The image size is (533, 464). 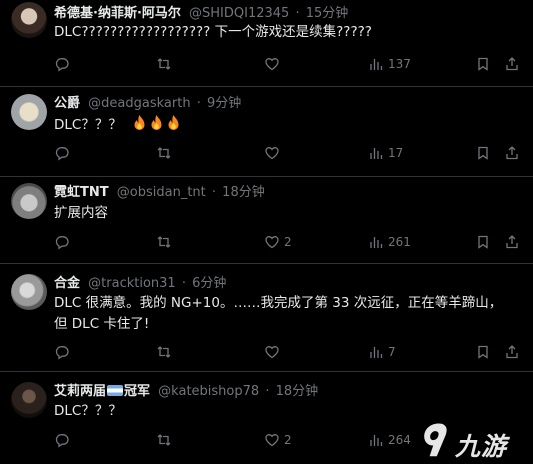 What do you see at coordinates (117, 13) in the screenshot?
I see `display-name: 希德基·纳菲斯·阿马尔` at bounding box center [117, 13].